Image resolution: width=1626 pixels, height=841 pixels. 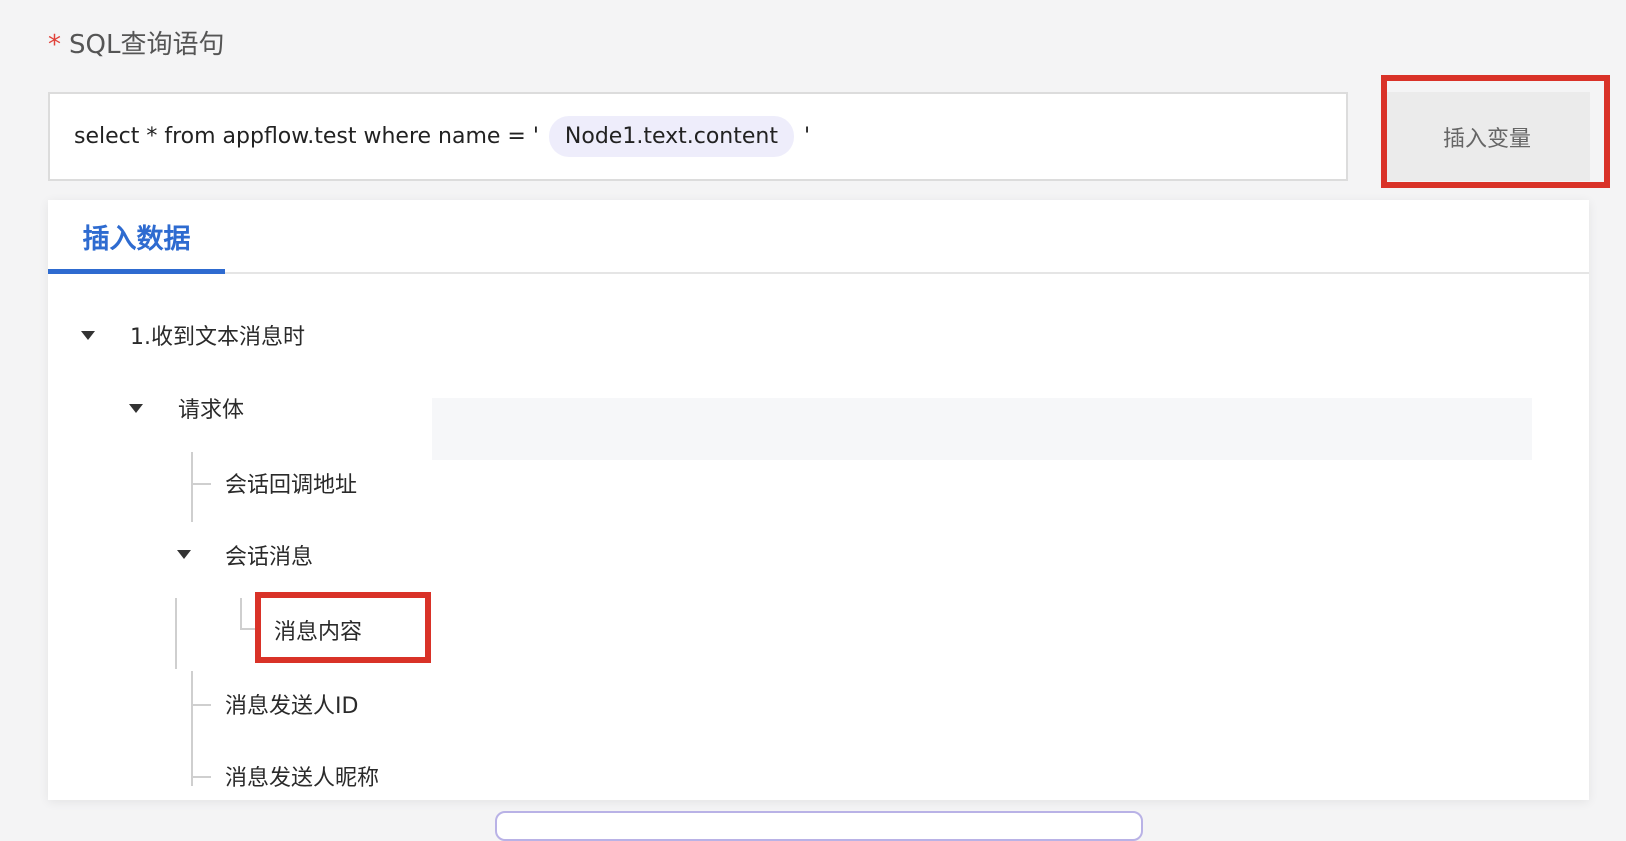 I want to click on tab-insert-data: 插入数据, so click(x=136, y=237).